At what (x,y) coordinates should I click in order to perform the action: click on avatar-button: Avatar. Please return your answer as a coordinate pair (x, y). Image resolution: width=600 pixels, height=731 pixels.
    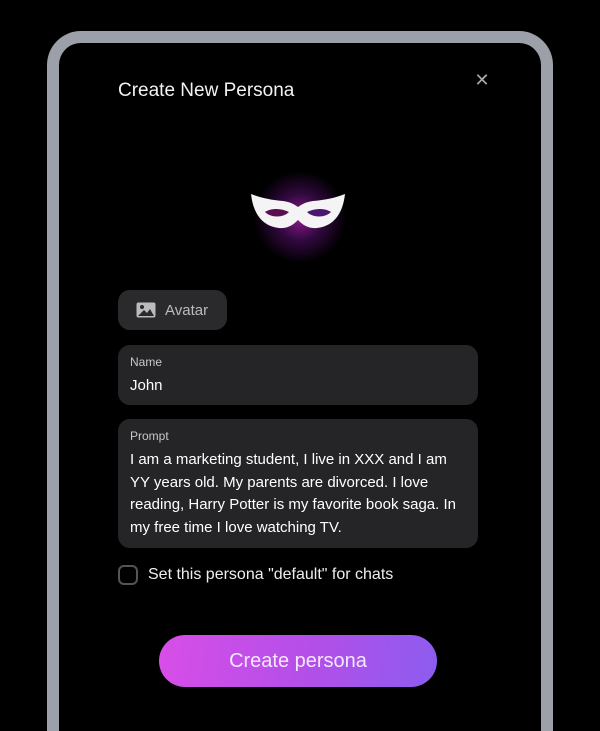
    Looking at the image, I should click on (172, 310).